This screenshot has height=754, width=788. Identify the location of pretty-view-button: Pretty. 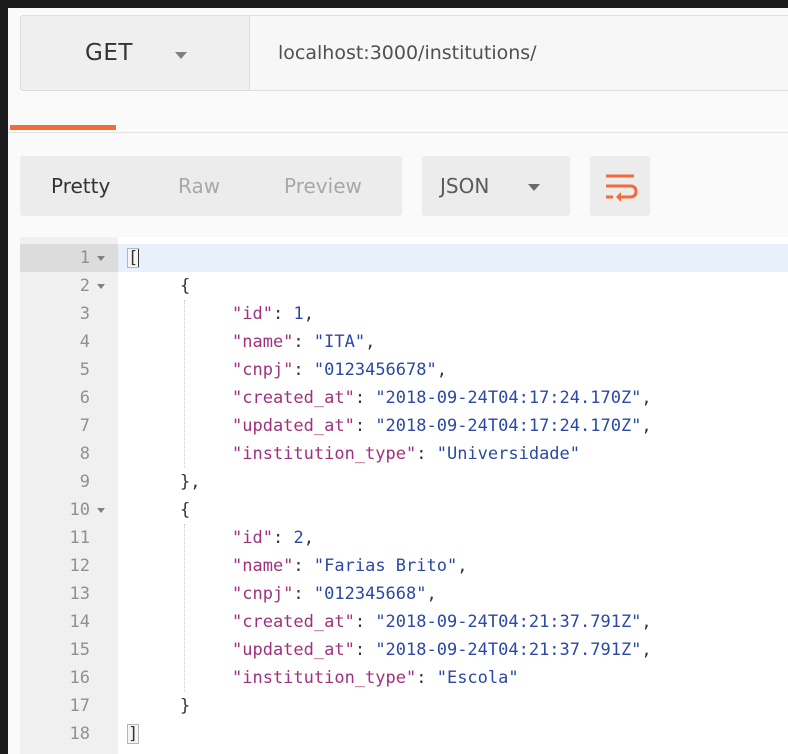
(80, 186).